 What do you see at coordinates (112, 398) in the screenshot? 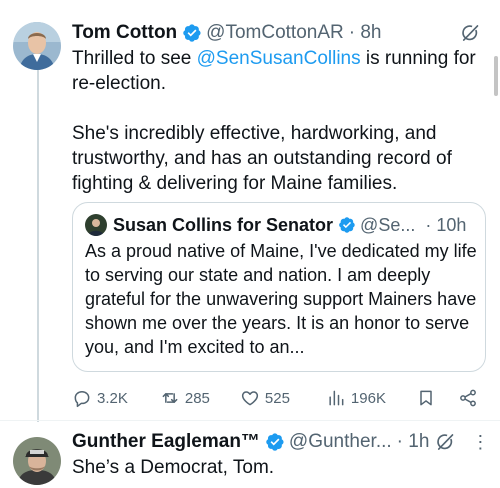
I see `reply-count: 3.2K` at bounding box center [112, 398].